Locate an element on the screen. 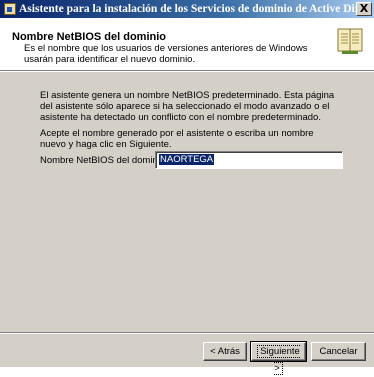  page-title: Nombre NetBIOS del dominio is located at coordinates (89, 37).